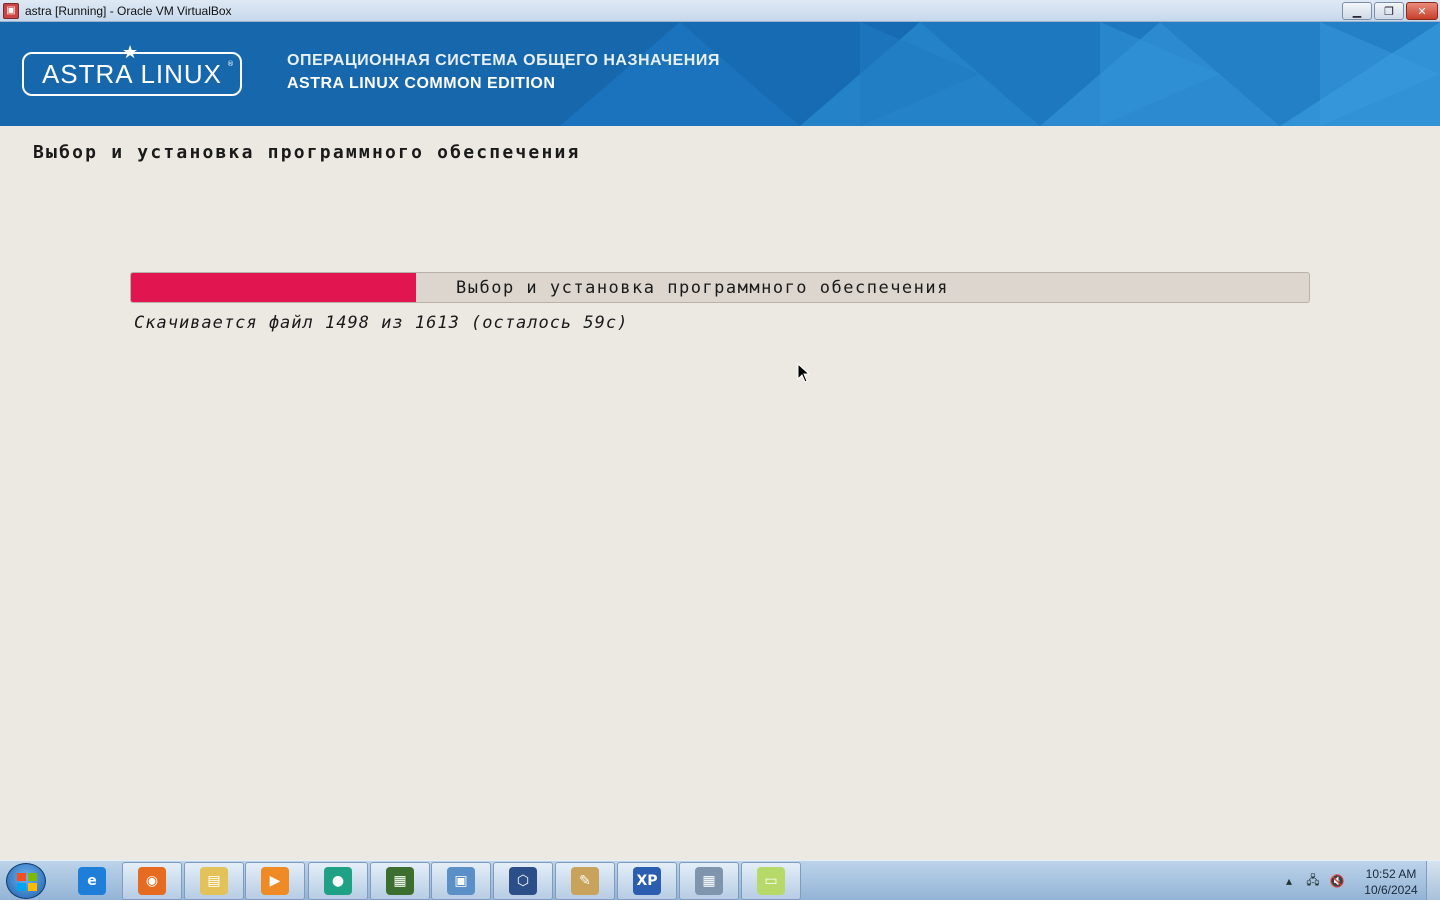 This screenshot has width=1440, height=900. I want to click on progress-fill, so click(274, 287).